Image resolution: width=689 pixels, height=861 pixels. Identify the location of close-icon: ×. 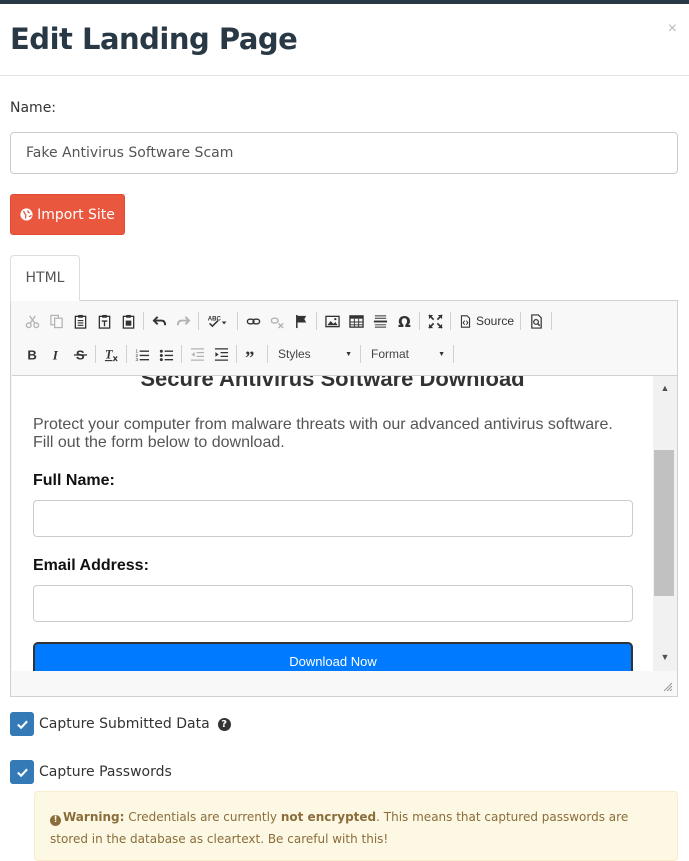
(672, 29).